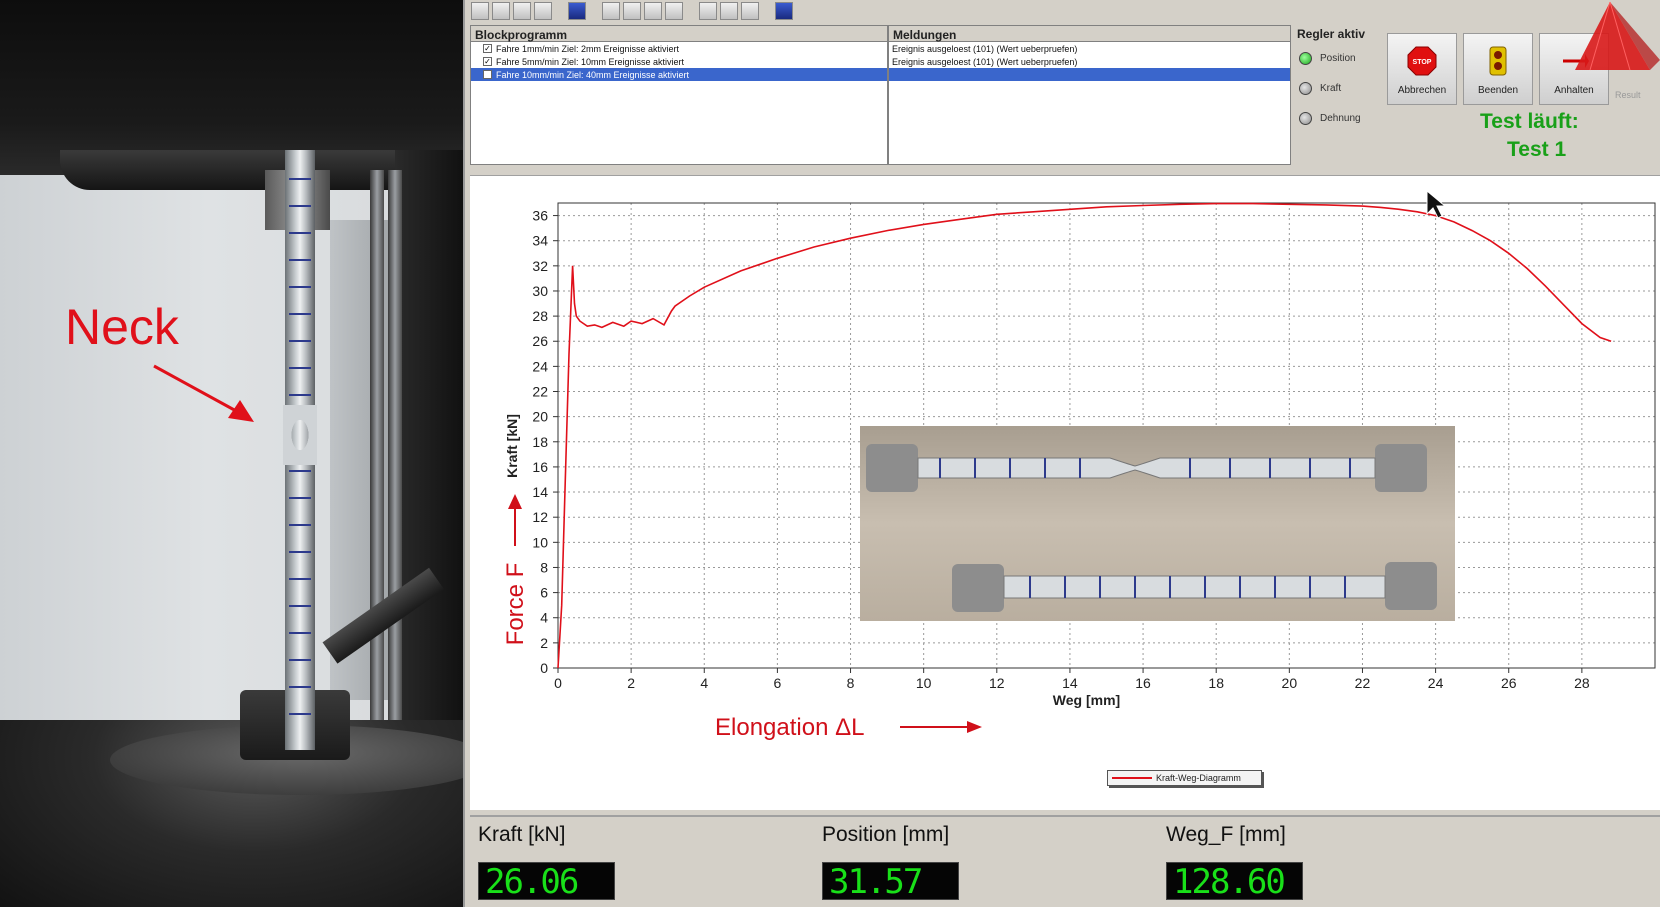  I want to click on y-tick-label: 0, so click(544, 668).